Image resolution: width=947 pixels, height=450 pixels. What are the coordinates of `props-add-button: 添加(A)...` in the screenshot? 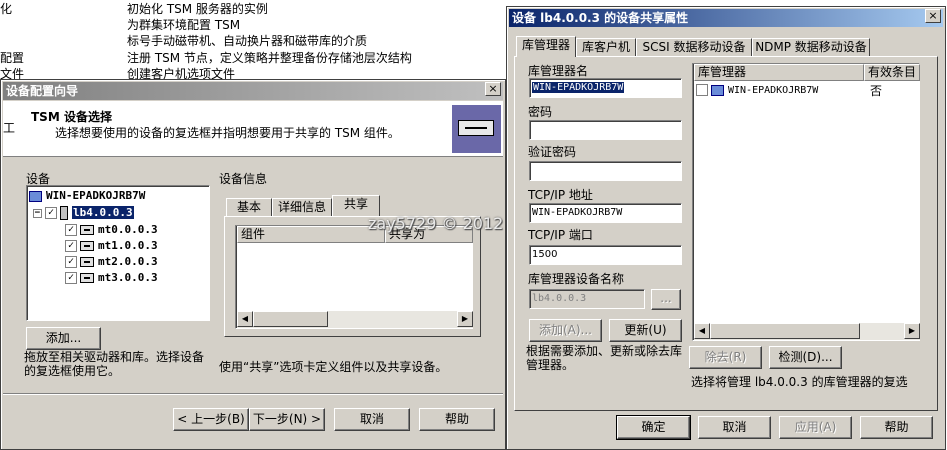 It's located at (565, 330).